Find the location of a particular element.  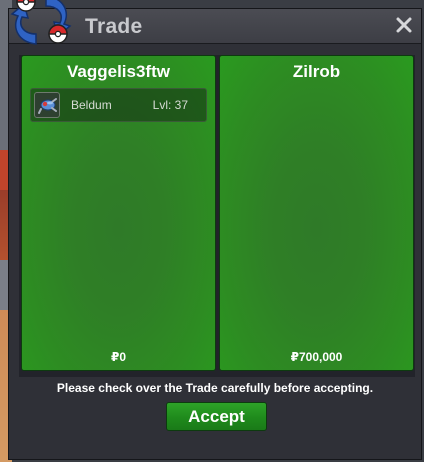

trade-window-title: Trade is located at coordinates (114, 26).